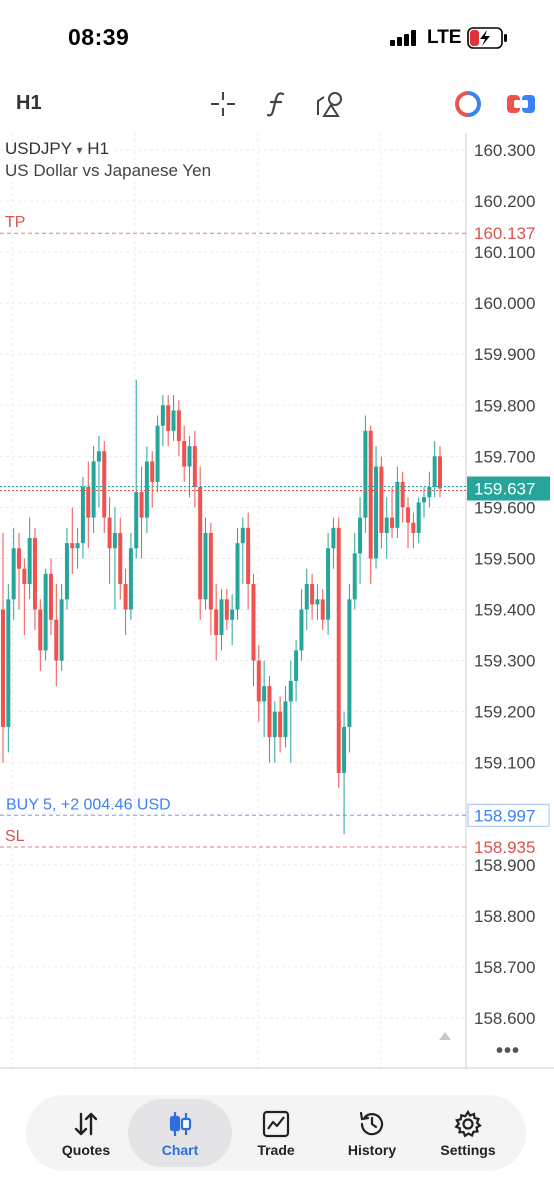 The height and width of the screenshot is (1200, 554). I want to click on chart-symbol: USDJPY ▾ H1, so click(57, 149).